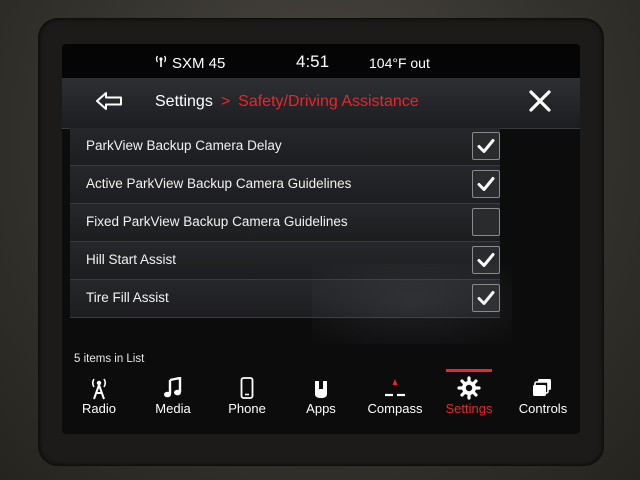  Describe the element at coordinates (469, 388) in the screenshot. I see `gear-icon` at that location.